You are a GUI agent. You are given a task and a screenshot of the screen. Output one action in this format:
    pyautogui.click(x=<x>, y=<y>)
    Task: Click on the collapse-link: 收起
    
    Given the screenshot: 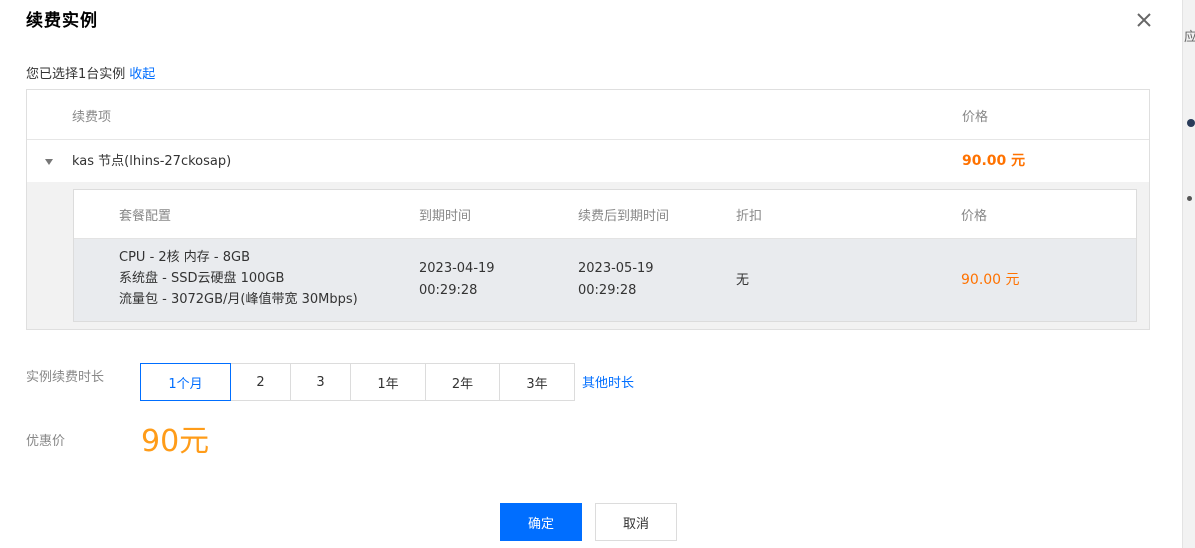 What is the action you would take?
    pyautogui.click(x=142, y=74)
    